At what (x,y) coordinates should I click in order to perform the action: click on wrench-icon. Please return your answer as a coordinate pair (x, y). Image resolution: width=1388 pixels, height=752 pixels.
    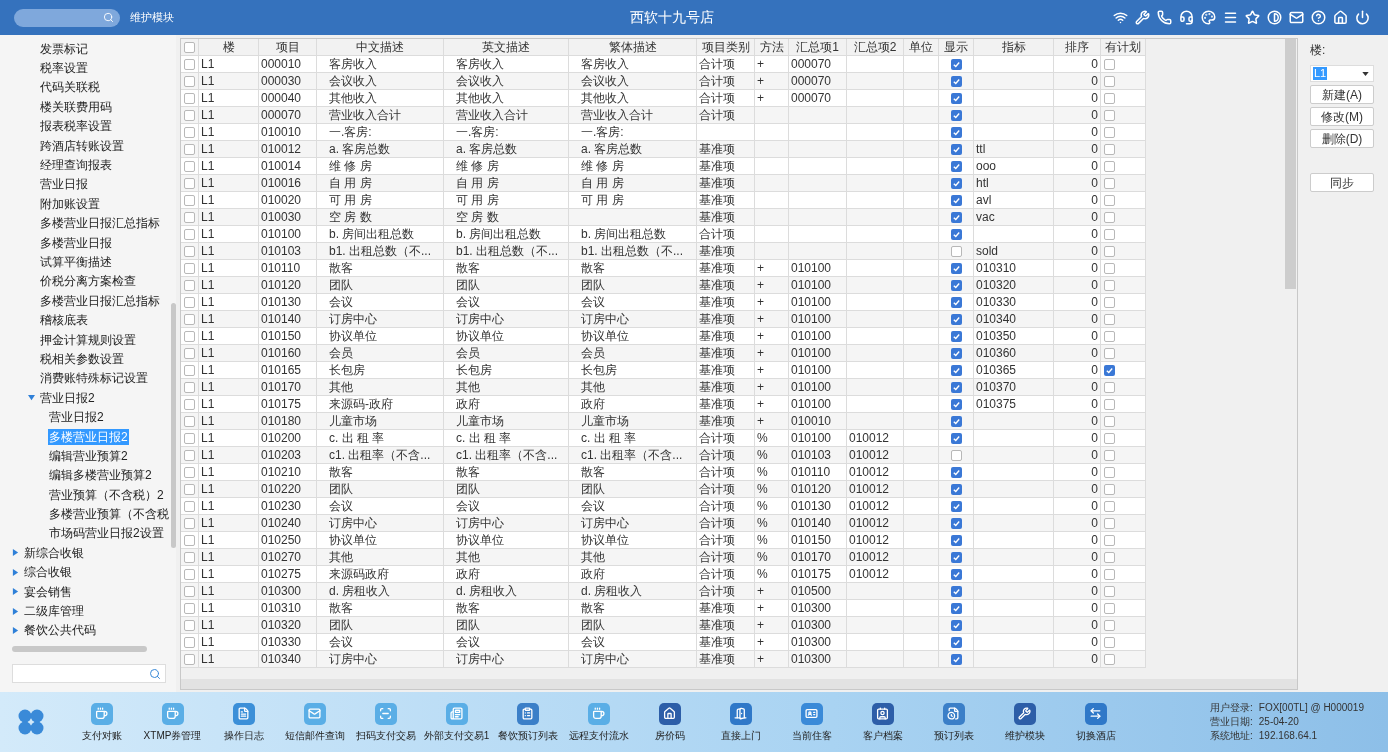
    Looking at the image, I should click on (1024, 713).